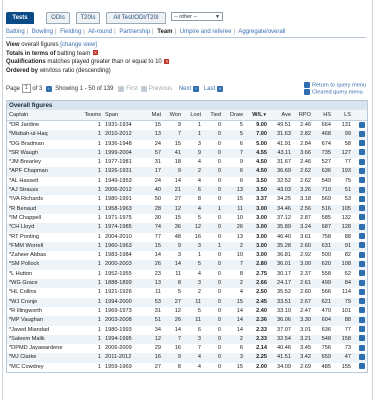 The width and height of the screenshot is (386, 400). What do you see at coordinates (44, 209) in the screenshot?
I see `captain-link: *R Benaud` at bounding box center [44, 209].